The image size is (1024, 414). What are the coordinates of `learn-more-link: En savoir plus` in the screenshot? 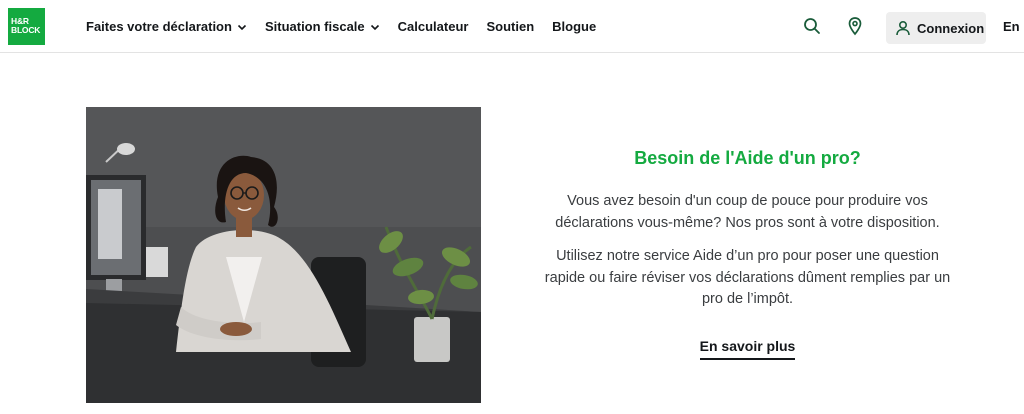 It's located at (747, 349).